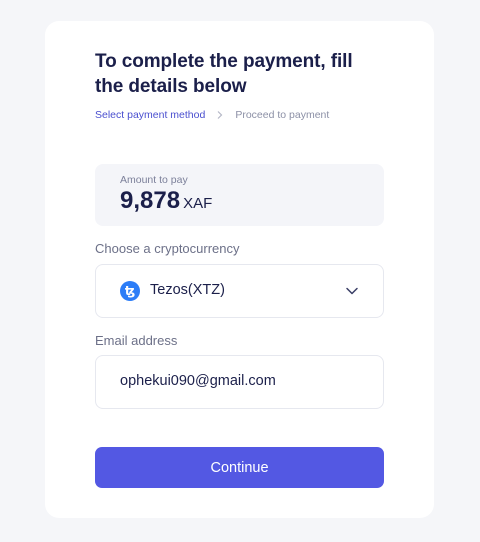 Image resolution: width=480 pixels, height=542 pixels. I want to click on crypto-select: ꜩ Tezos(XTZ), so click(239, 291).